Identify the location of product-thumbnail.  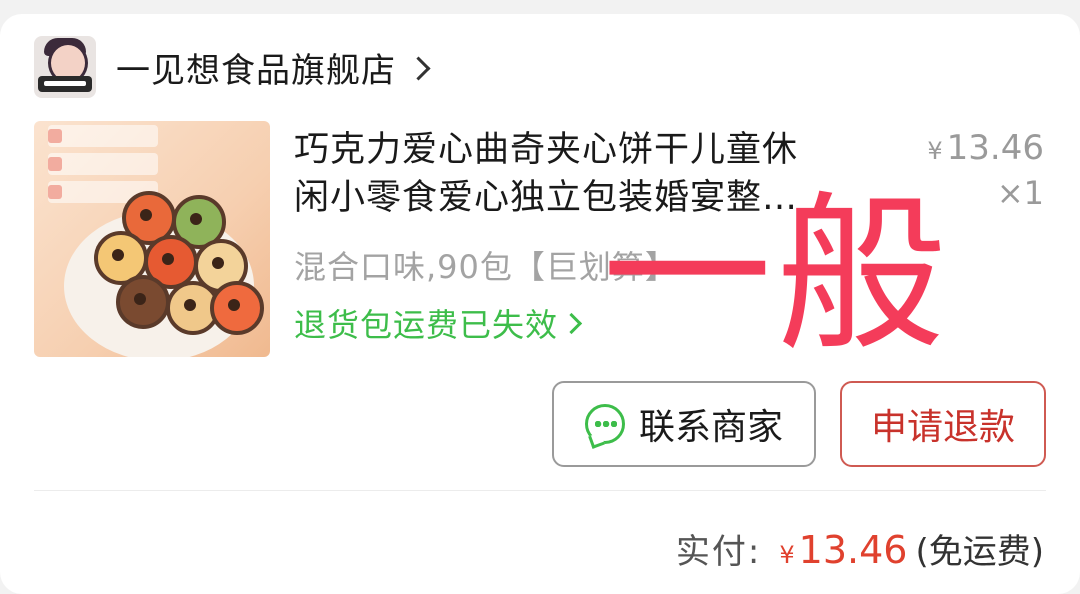
(152, 239).